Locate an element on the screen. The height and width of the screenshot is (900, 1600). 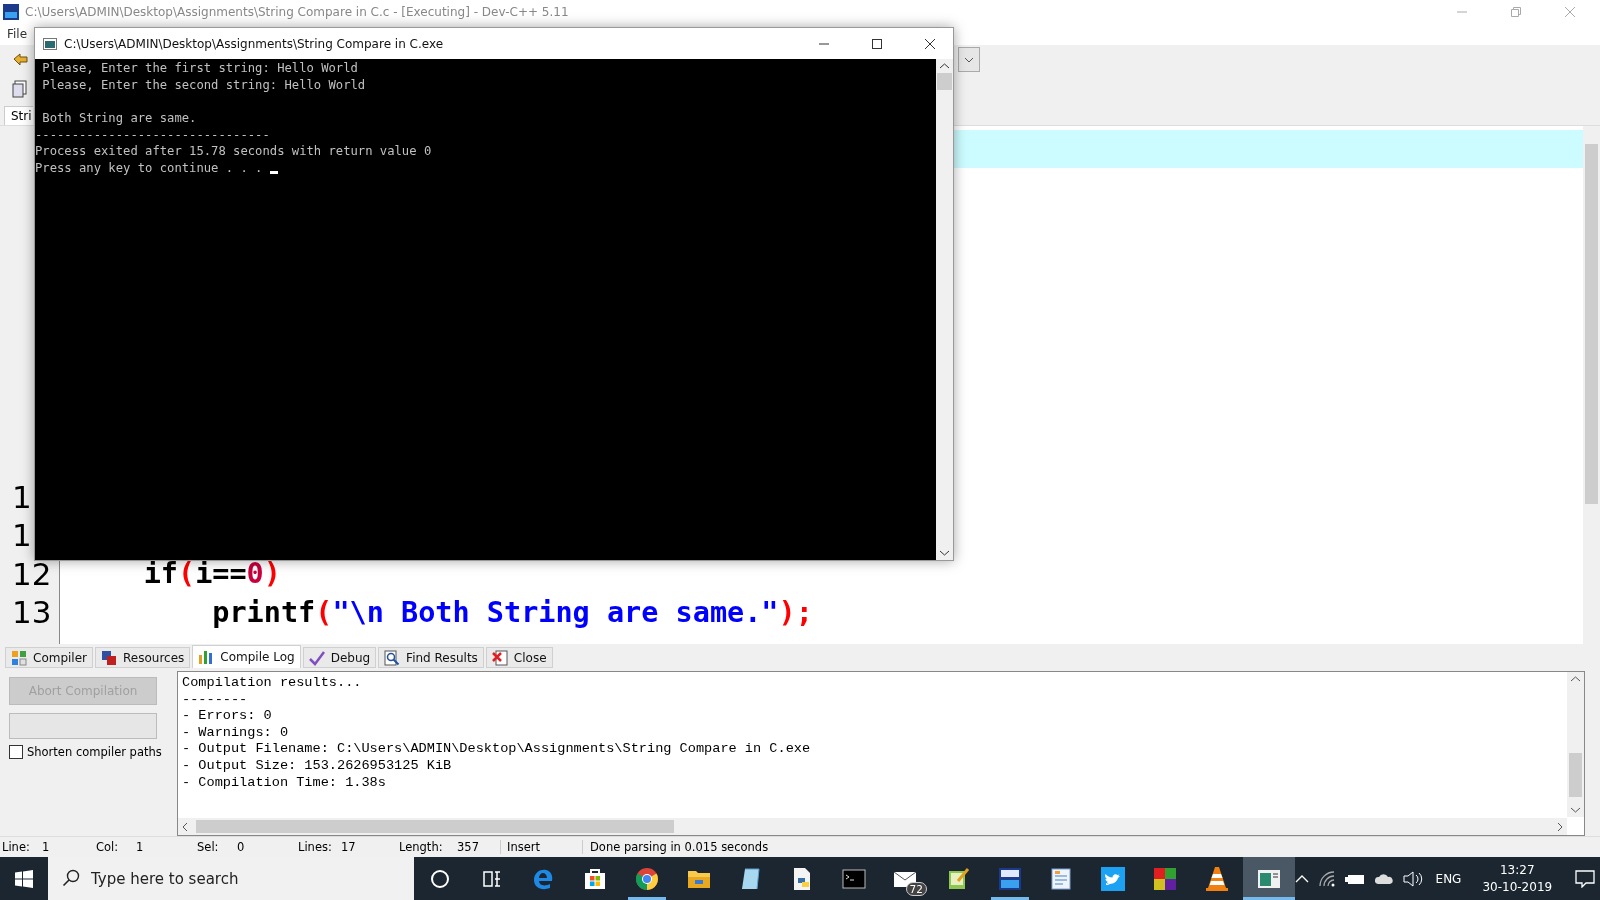
status-value: 357 is located at coordinates (468, 847).